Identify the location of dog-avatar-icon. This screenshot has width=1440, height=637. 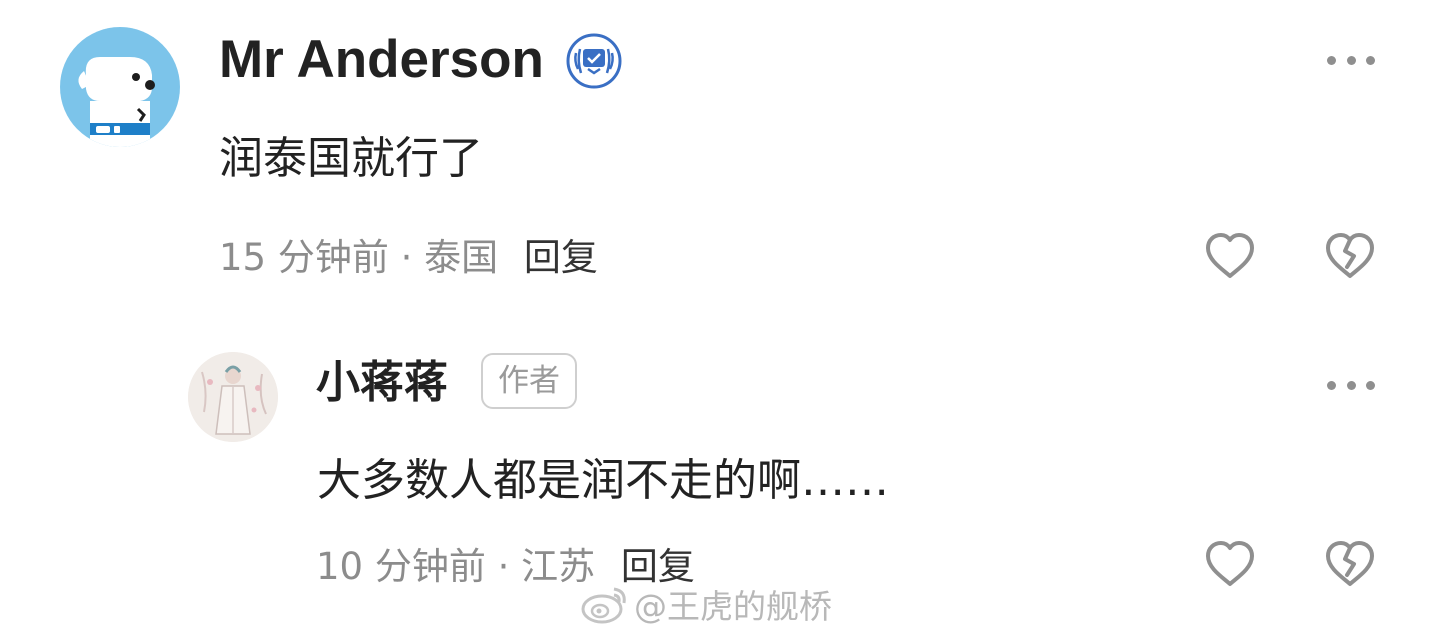
(120, 87).